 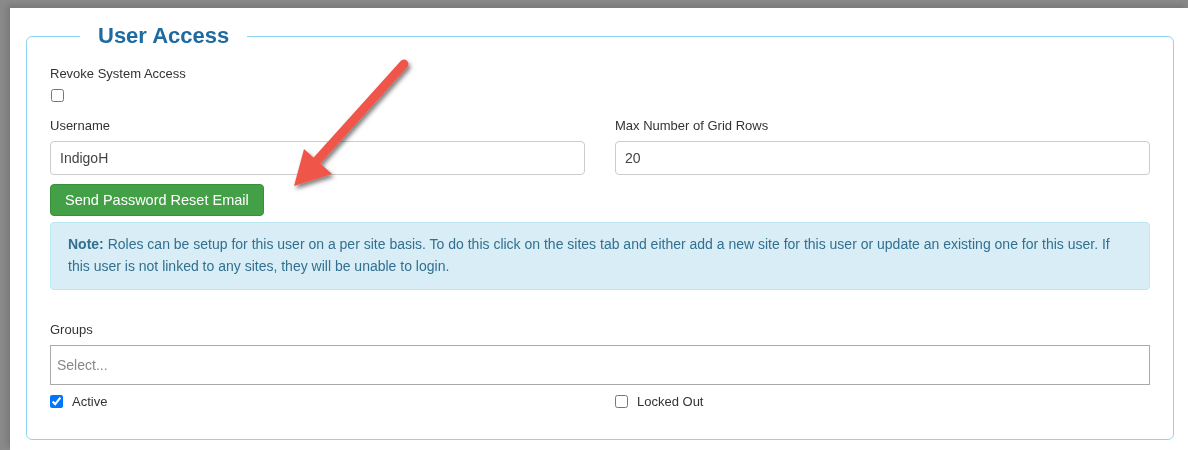 What do you see at coordinates (882, 158) in the screenshot?
I see `max-rows-field: 20` at bounding box center [882, 158].